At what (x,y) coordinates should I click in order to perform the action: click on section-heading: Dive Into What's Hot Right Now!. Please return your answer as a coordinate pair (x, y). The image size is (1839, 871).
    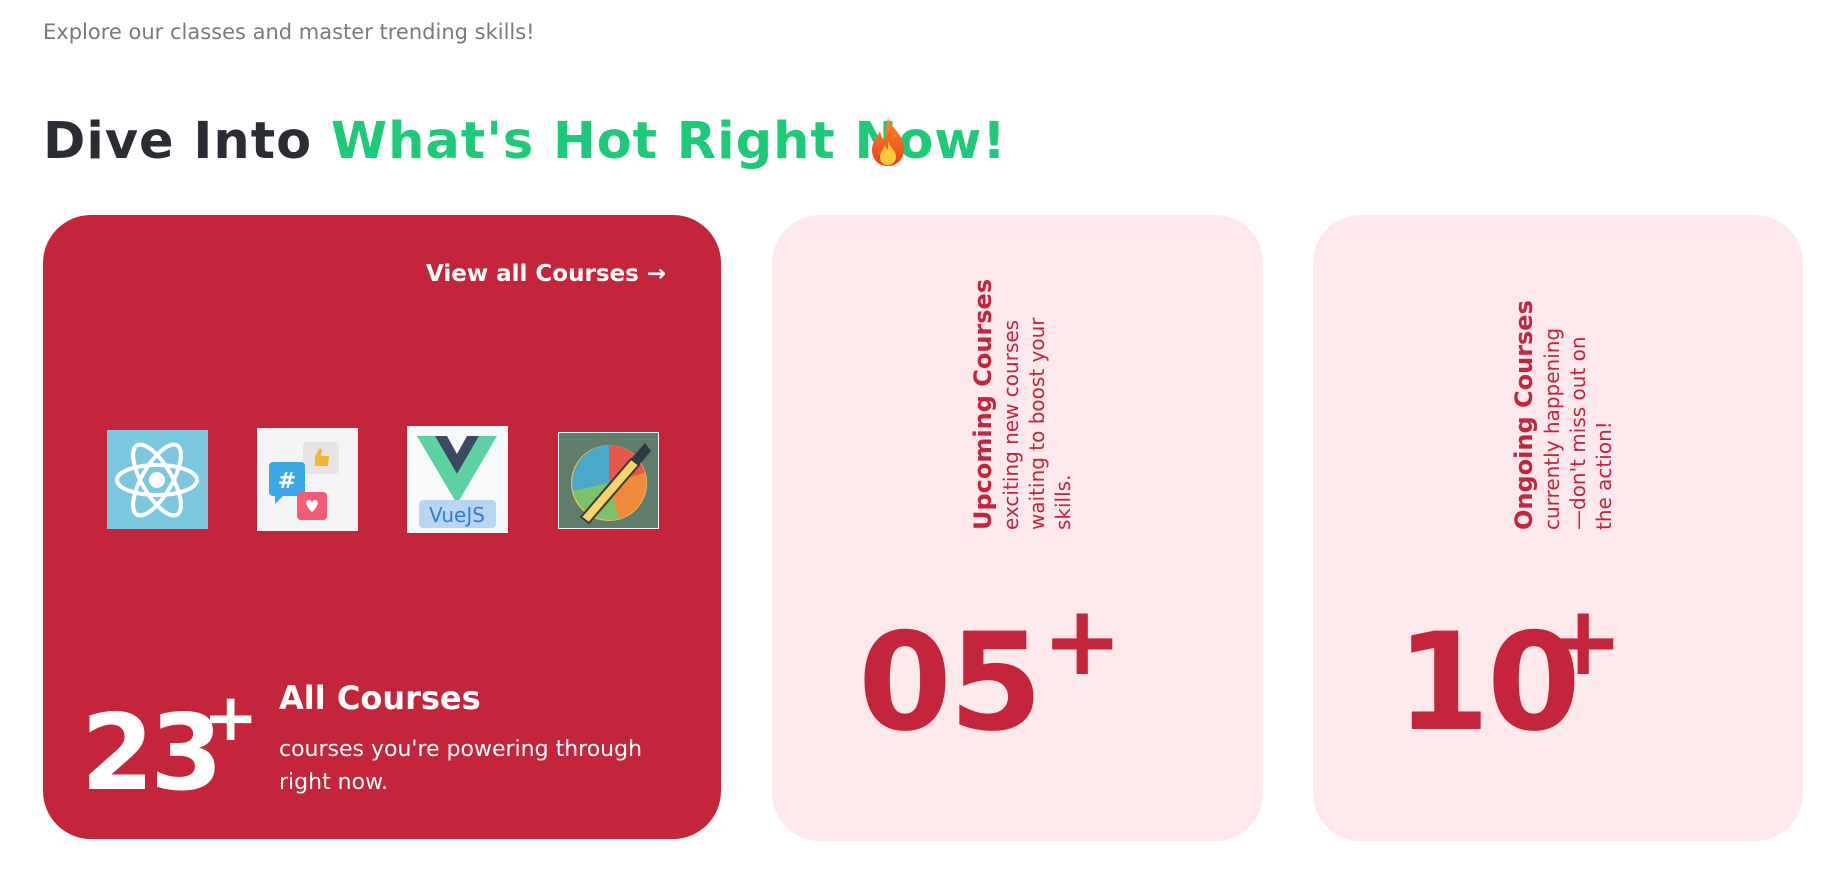
    Looking at the image, I should click on (525, 141).